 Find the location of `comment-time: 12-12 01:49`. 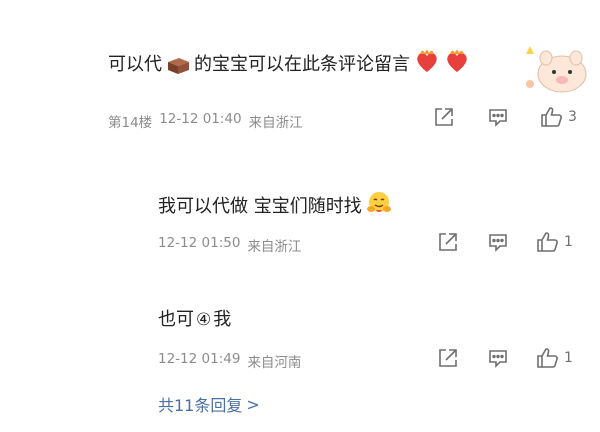

comment-time: 12-12 01:49 is located at coordinates (199, 359).